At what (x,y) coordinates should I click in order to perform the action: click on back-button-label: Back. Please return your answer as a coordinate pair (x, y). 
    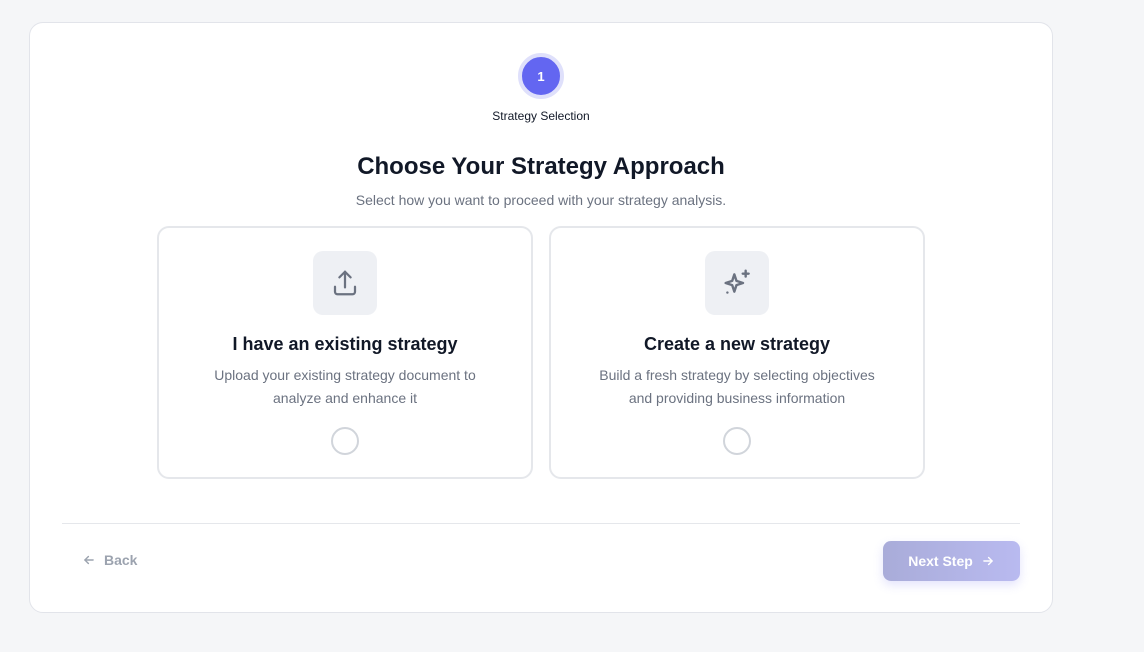
    Looking at the image, I should click on (121, 560).